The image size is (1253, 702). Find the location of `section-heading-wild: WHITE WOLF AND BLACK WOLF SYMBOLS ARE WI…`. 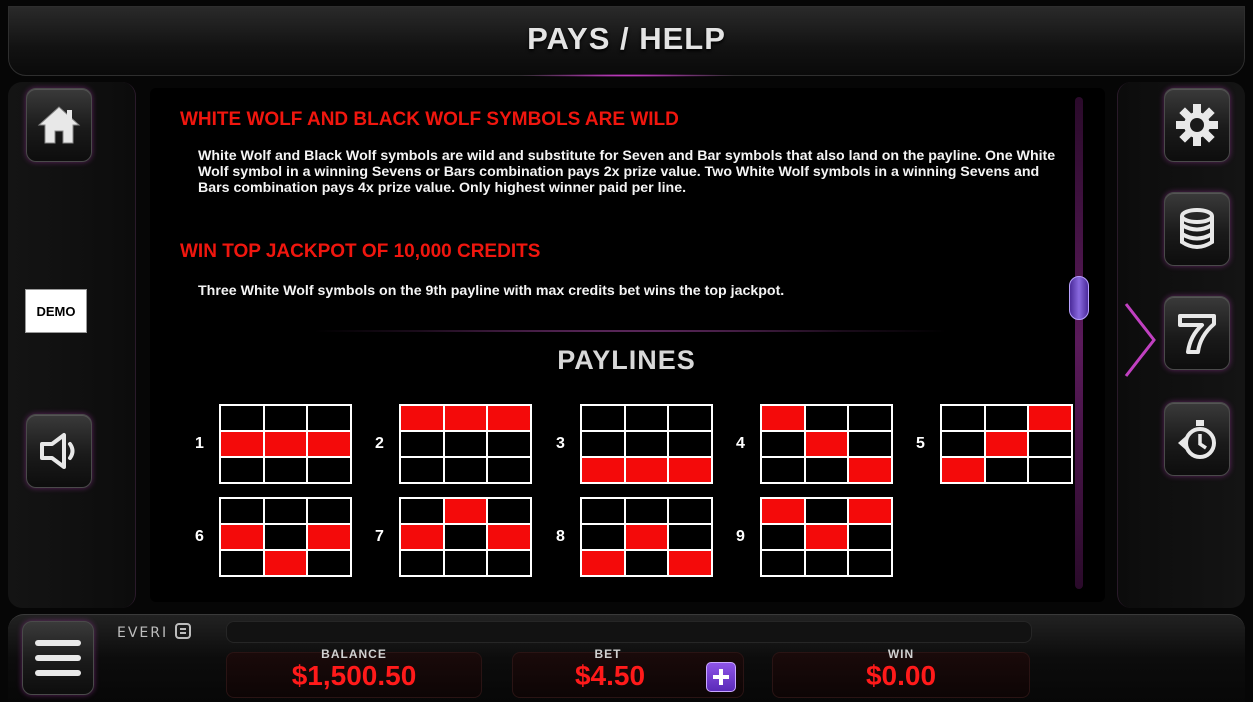

section-heading-wild: WHITE WOLF AND BLACK WOLF SYMBOLS ARE WI… is located at coordinates (429, 119).